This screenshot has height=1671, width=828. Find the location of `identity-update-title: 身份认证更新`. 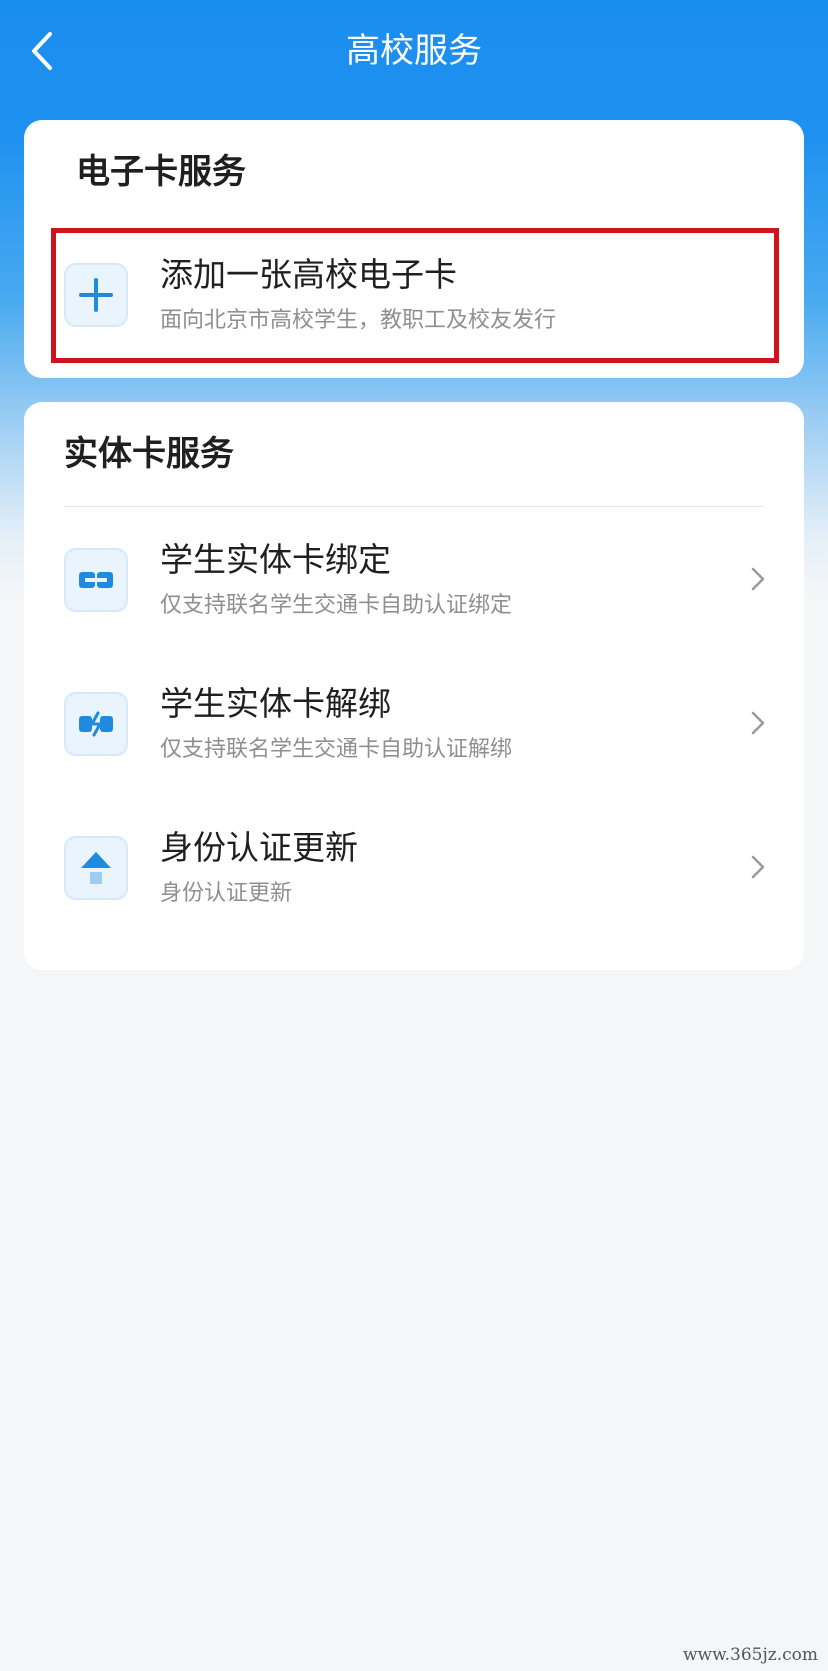

identity-update-title: 身份认证更新 is located at coordinates (259, 847).